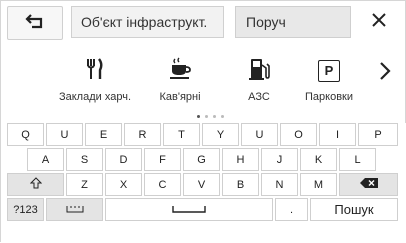  I want to click on key-g: G, so click(201, 159).